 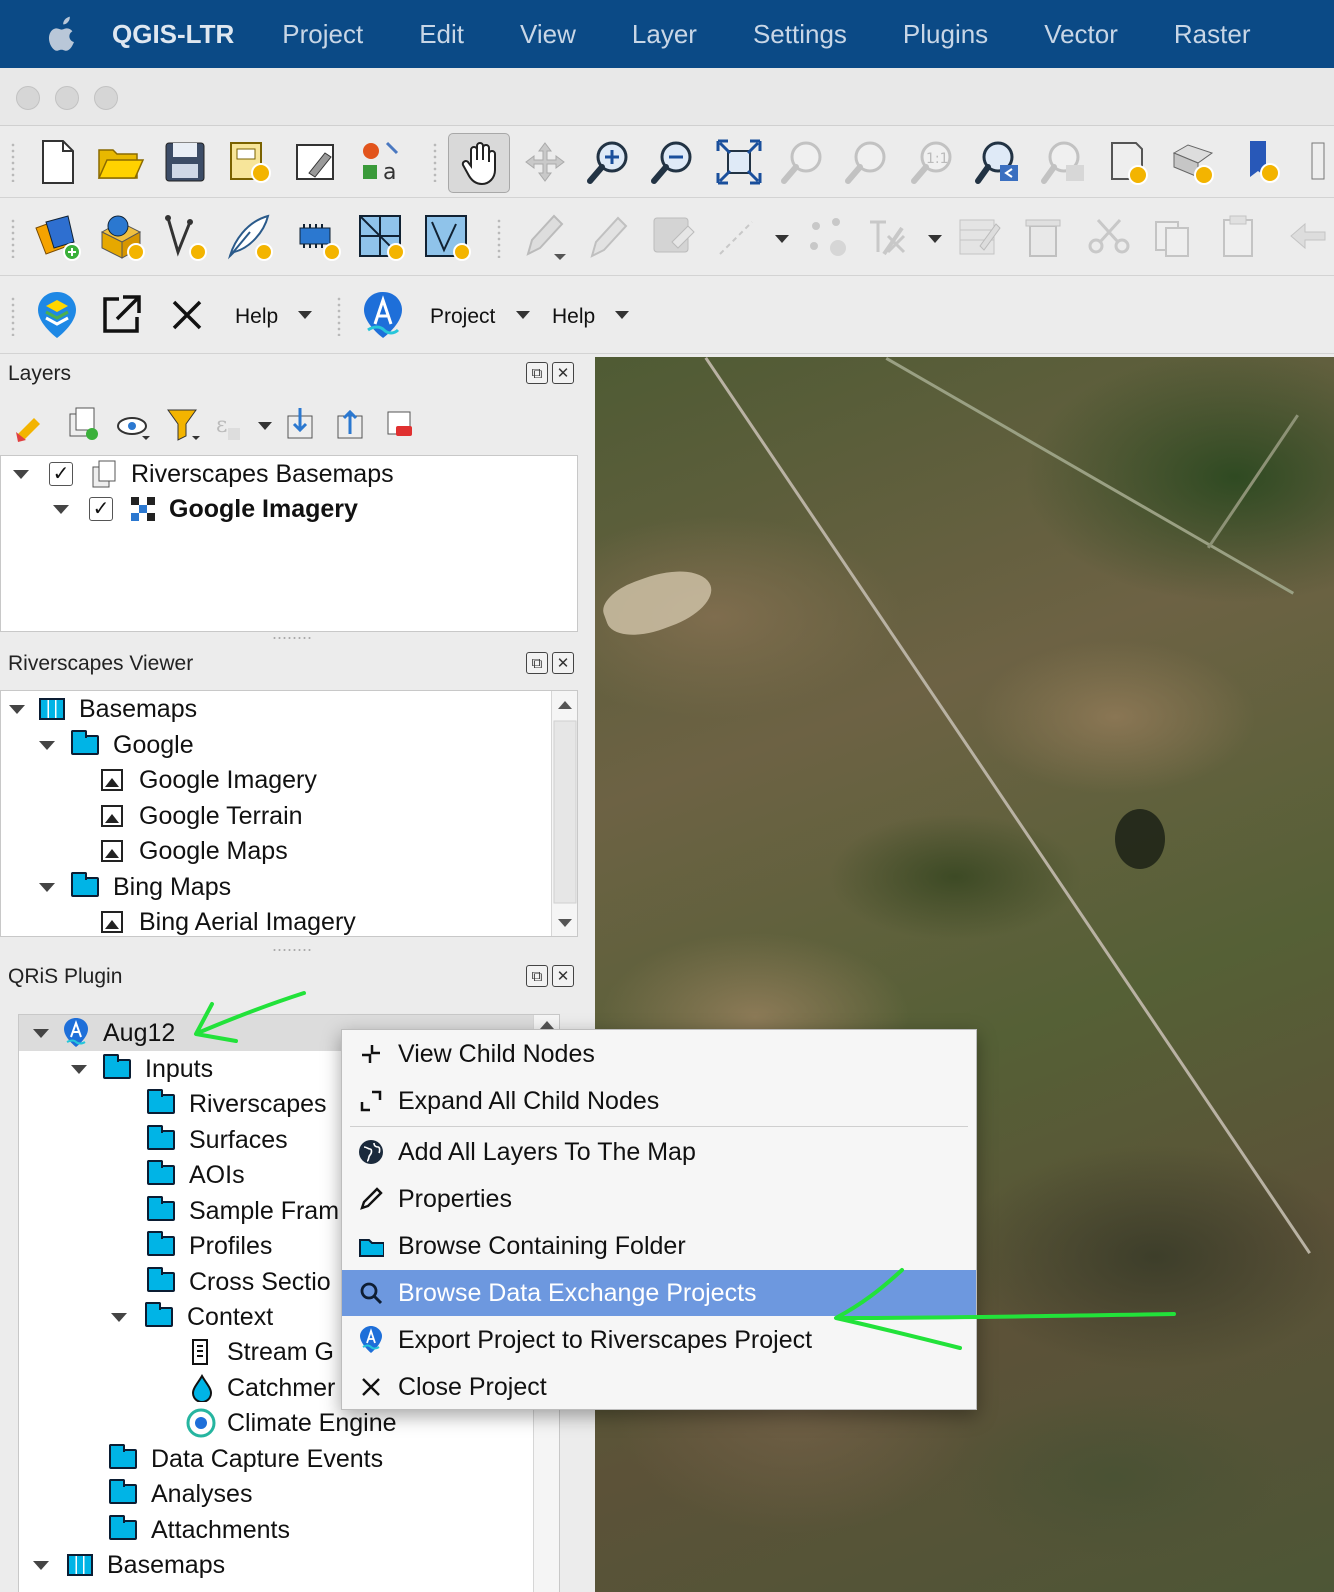 What do you see at coordinates (243, 1211) in the screenshot?
I see `tree-item: Sample Fram` at bounding box center [243, 1211].